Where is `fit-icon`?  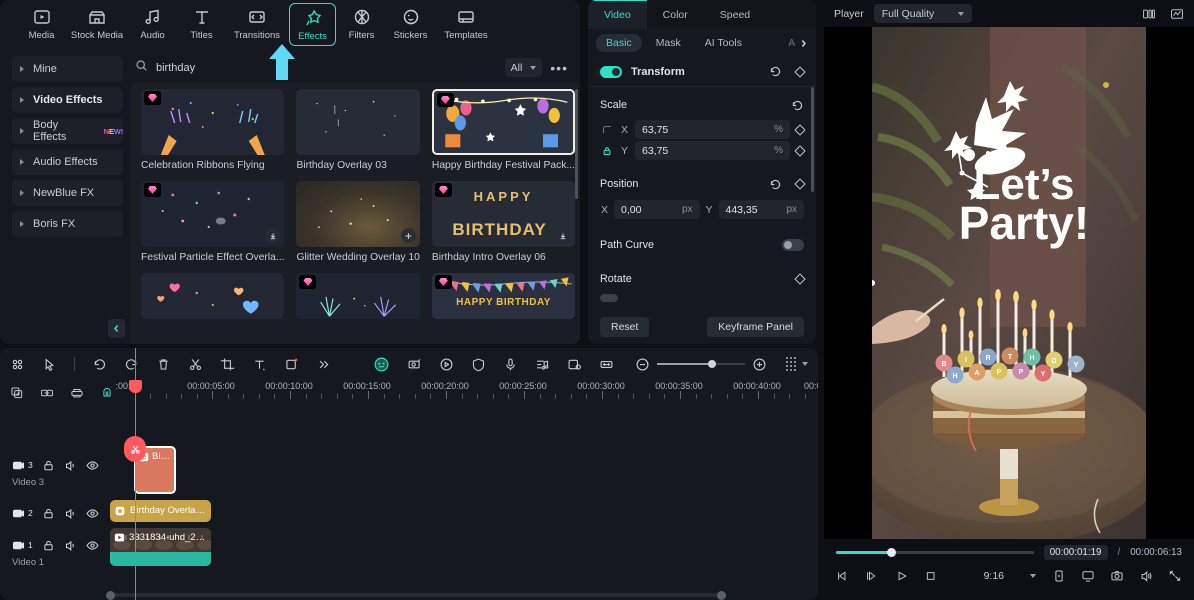
fit-icon is located at coordinates (606, 364).